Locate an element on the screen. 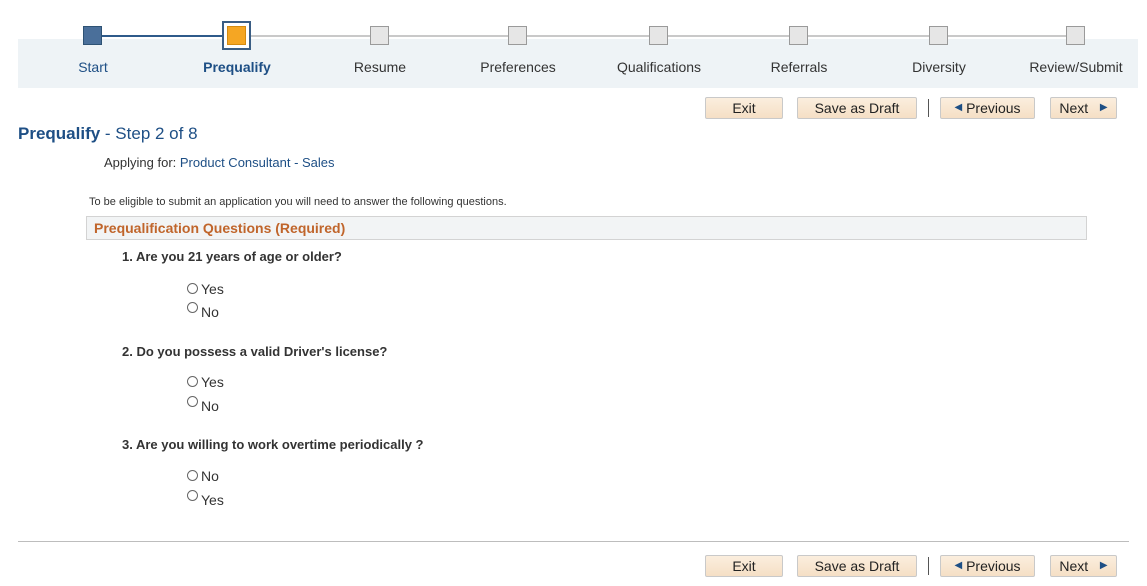 The width and height of the screenshot is (1147, 586). step-preferences-label: Preferences is located at coordinates (518, 67).